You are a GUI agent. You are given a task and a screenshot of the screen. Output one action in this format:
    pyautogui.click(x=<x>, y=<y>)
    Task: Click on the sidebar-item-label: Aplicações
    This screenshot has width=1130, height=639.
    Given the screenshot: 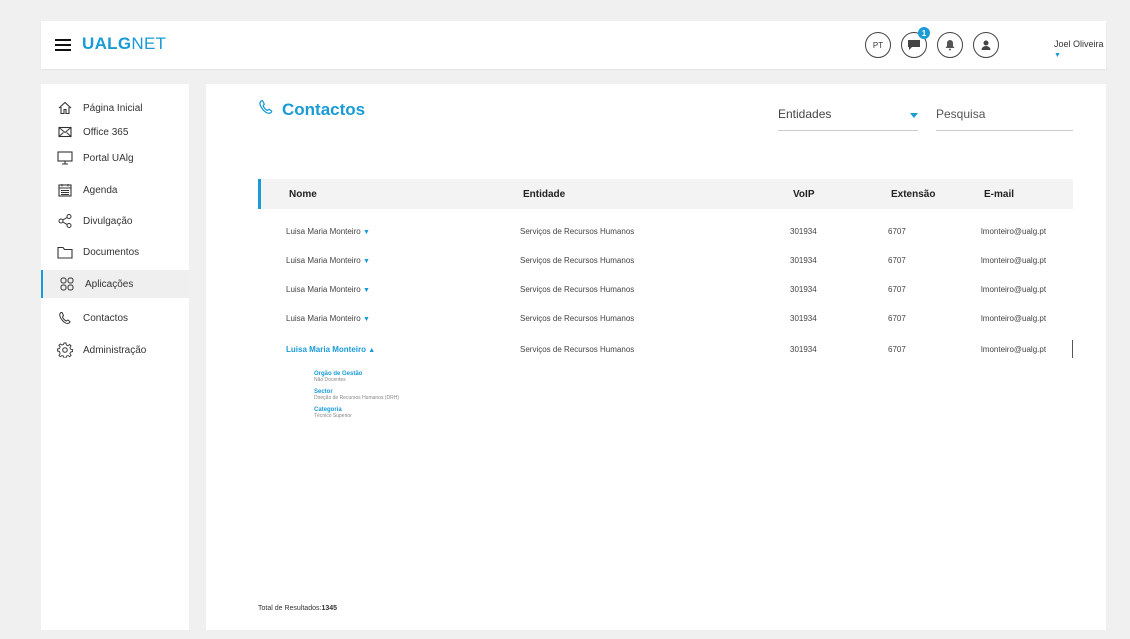 What is the action you would take?
    pyautogui.click(x=109, y=284)
    